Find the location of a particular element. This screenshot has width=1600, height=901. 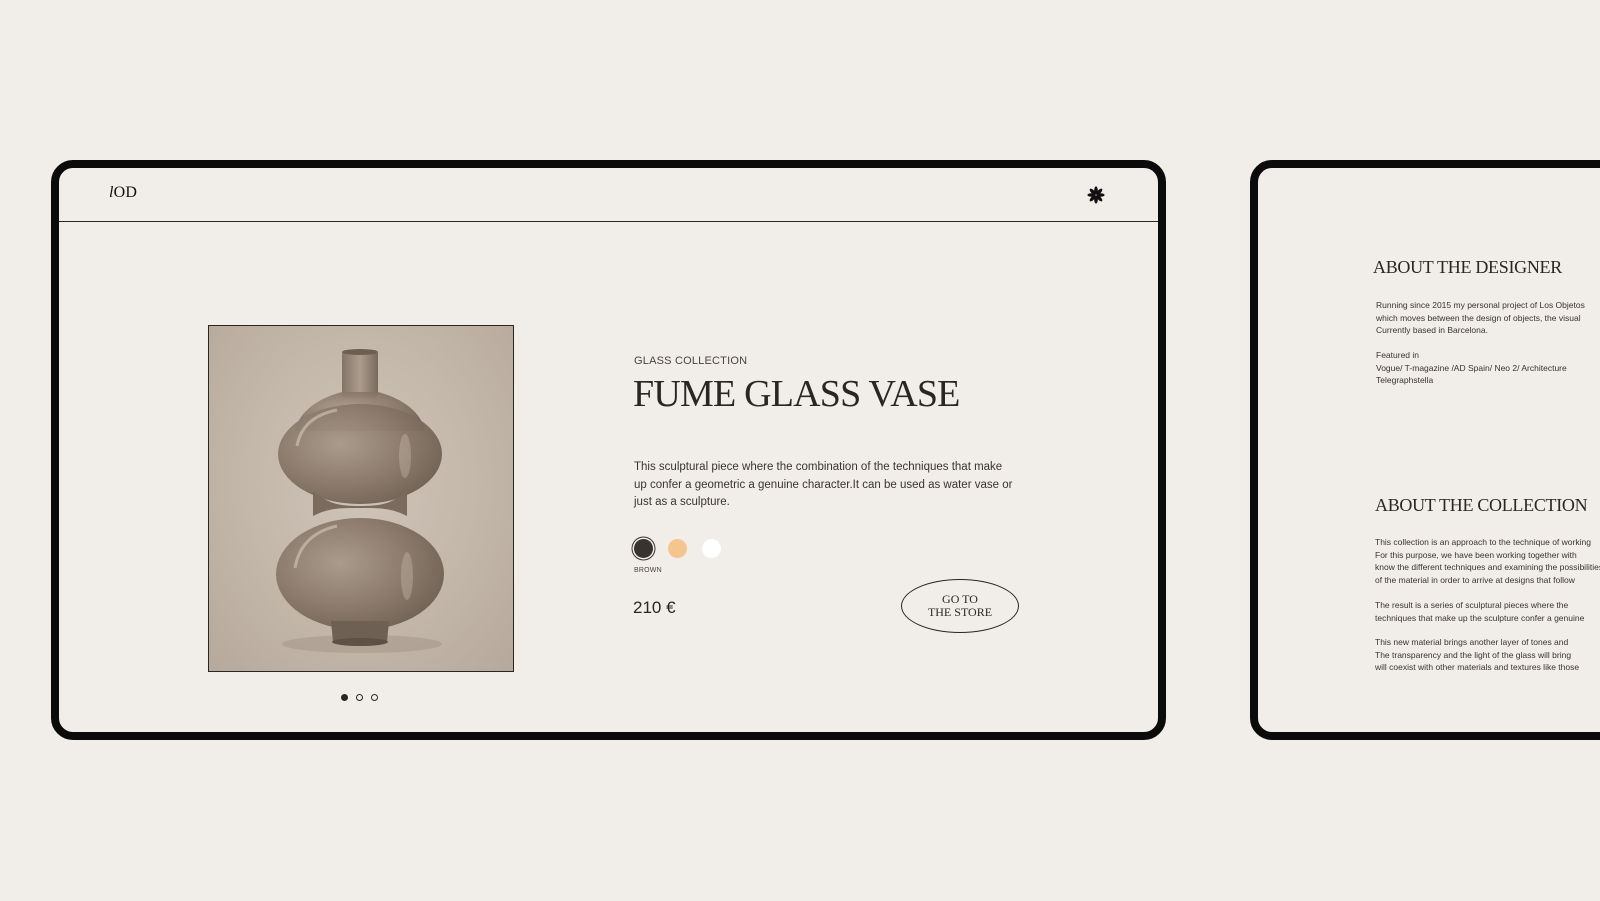

collection-label: GLASS COLLECTION is located at coordinates (691, 361).